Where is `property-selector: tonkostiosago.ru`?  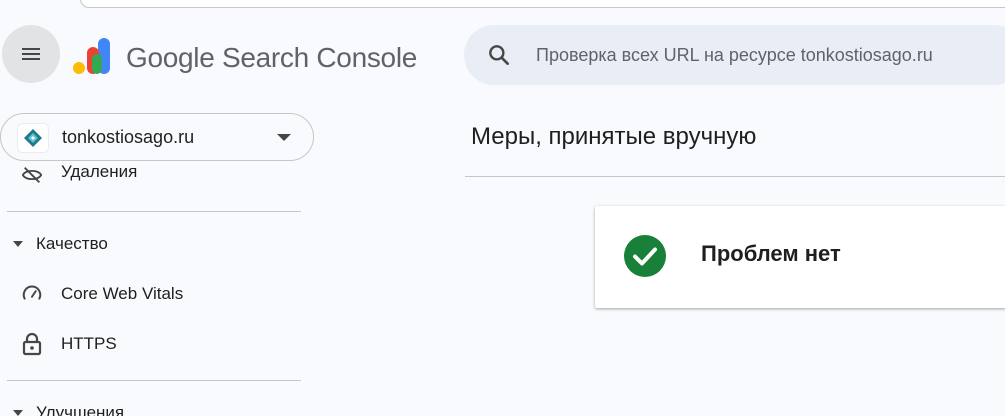
property-selector: tonkostiosago.ru is located at coordinates (157, 137).